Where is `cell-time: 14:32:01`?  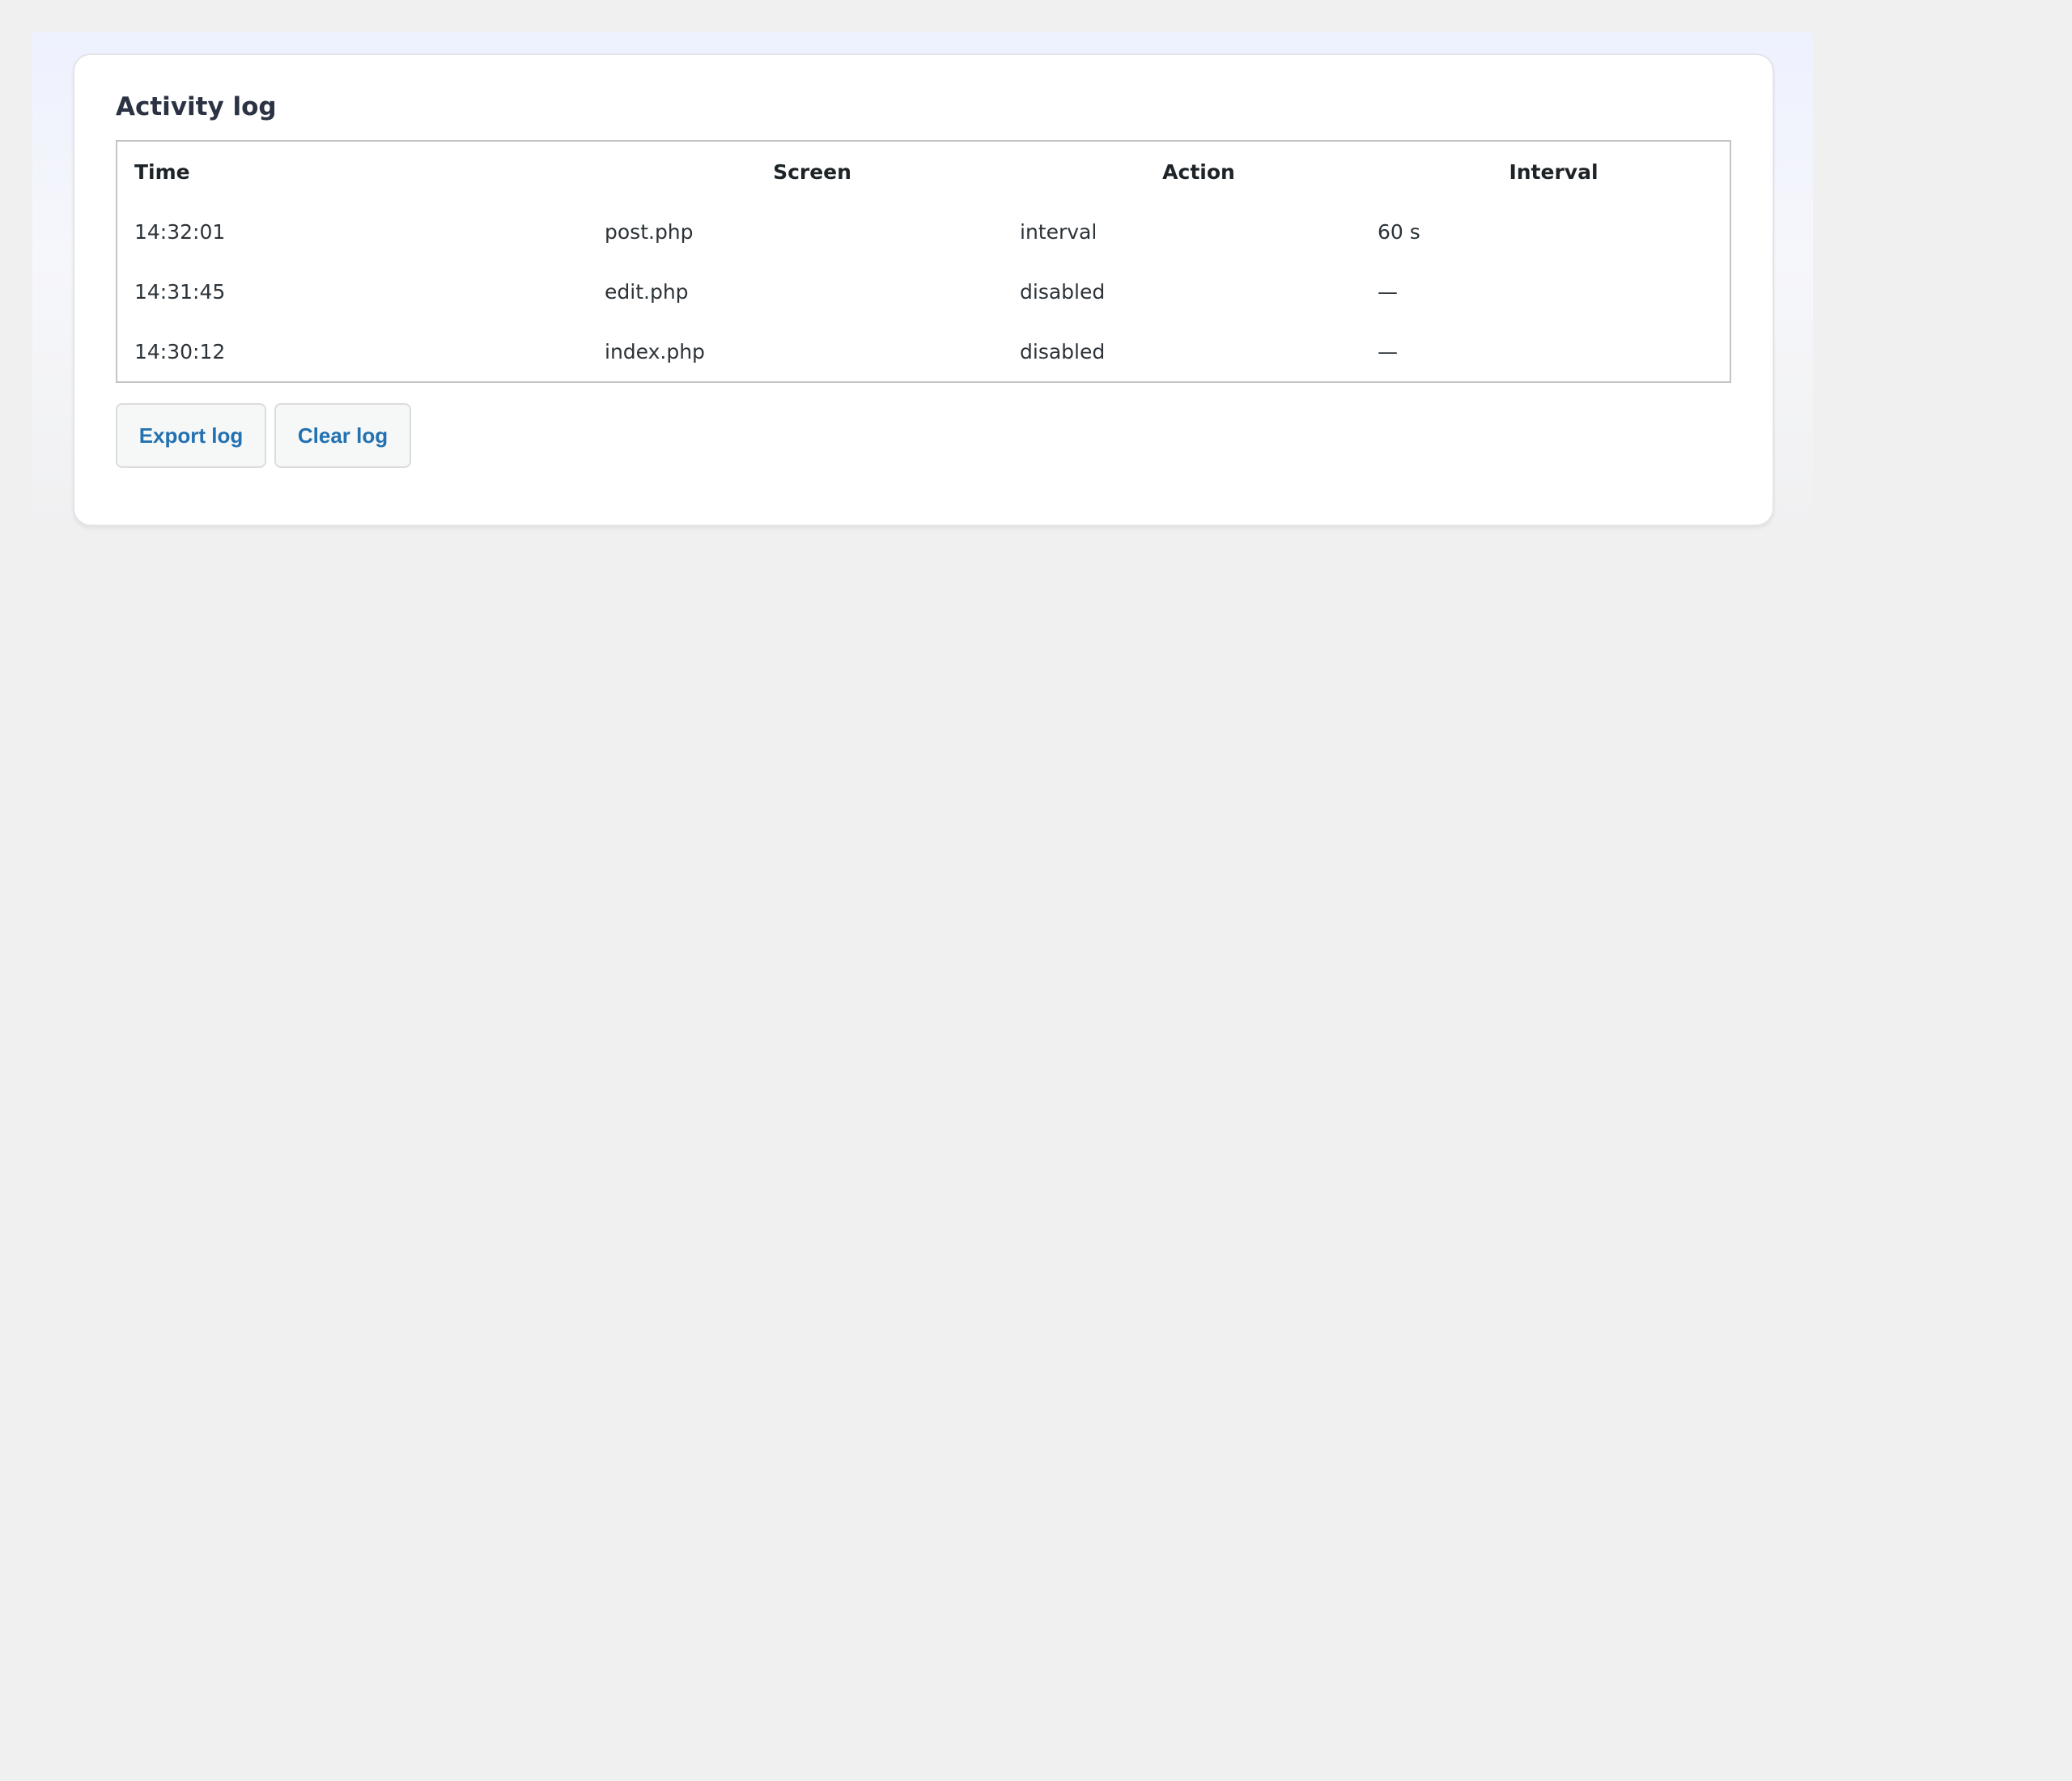 cell-time: 14:32:01 is located at coordinates (180, 231).